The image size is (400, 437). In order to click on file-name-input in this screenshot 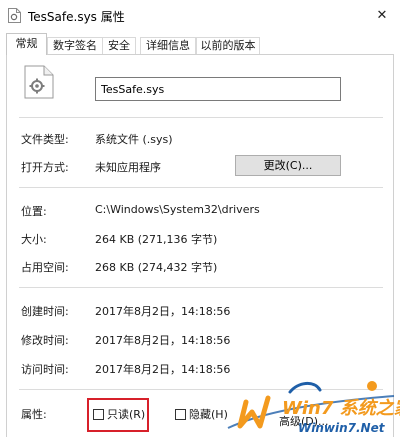, I will do `click(218, 89)`.